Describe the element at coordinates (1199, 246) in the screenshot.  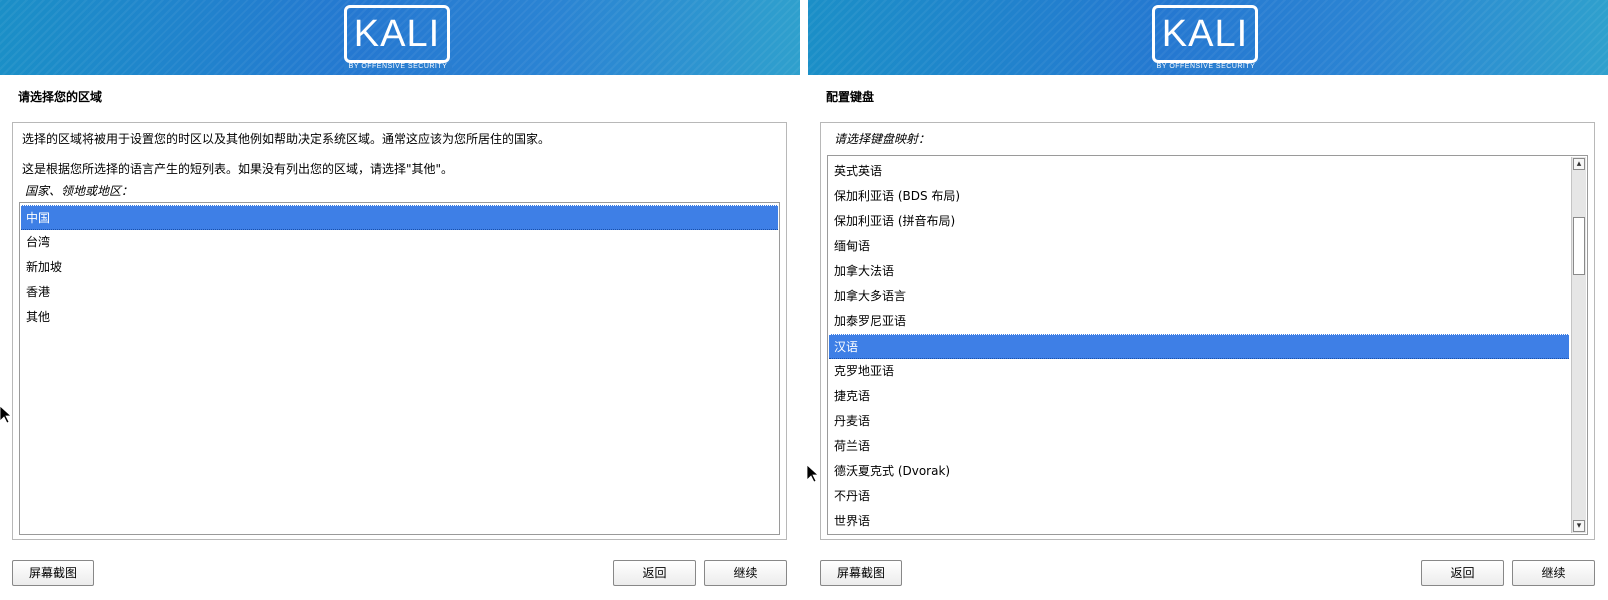
I see `list-item: 缅甸语` at that location.